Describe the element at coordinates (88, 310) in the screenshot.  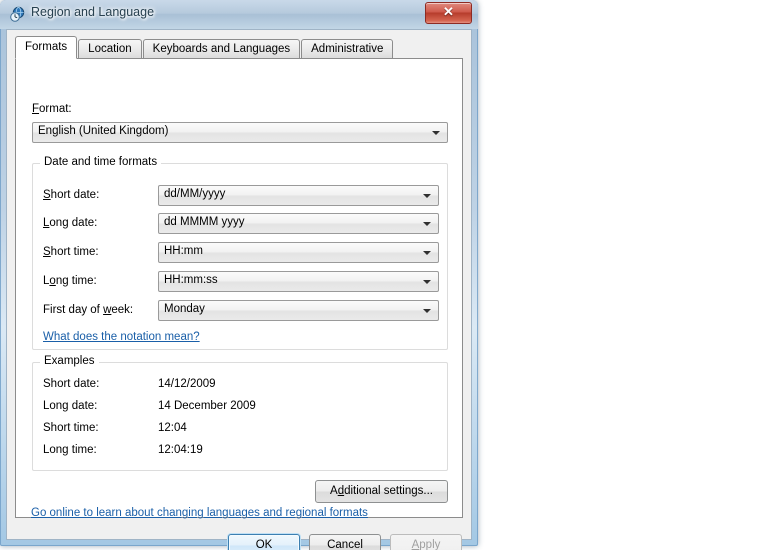
I see `first-day-of-week-label: First day of week:` at that location.